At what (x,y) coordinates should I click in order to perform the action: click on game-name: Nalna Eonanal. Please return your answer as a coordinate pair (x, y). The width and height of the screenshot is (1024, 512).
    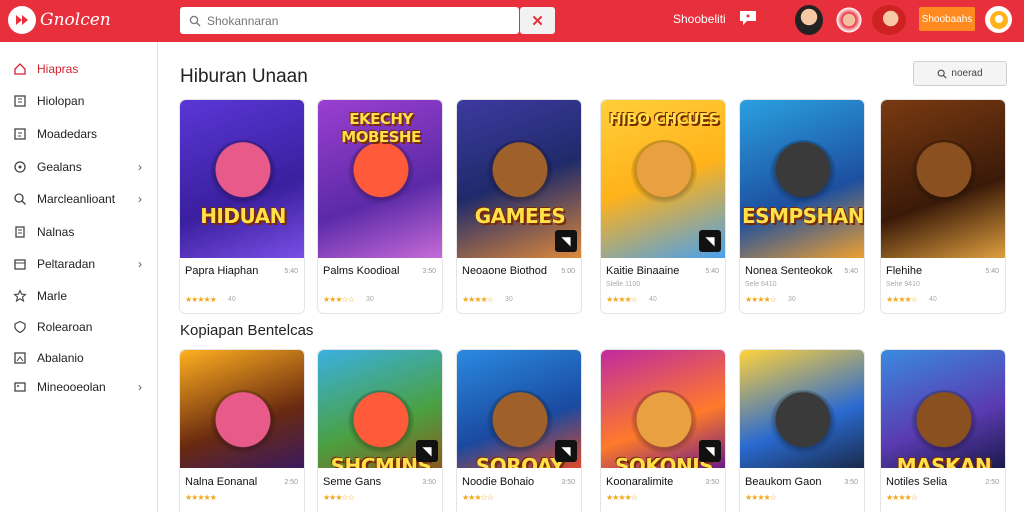
    Looking at the image, I should click on (221, 482).